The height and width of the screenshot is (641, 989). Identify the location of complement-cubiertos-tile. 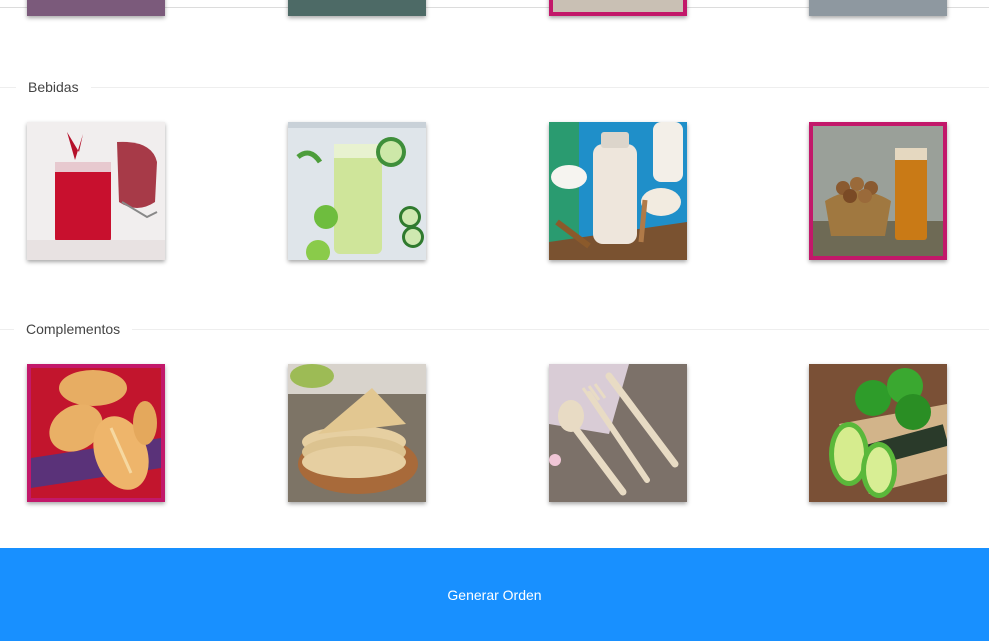
(618, 433).